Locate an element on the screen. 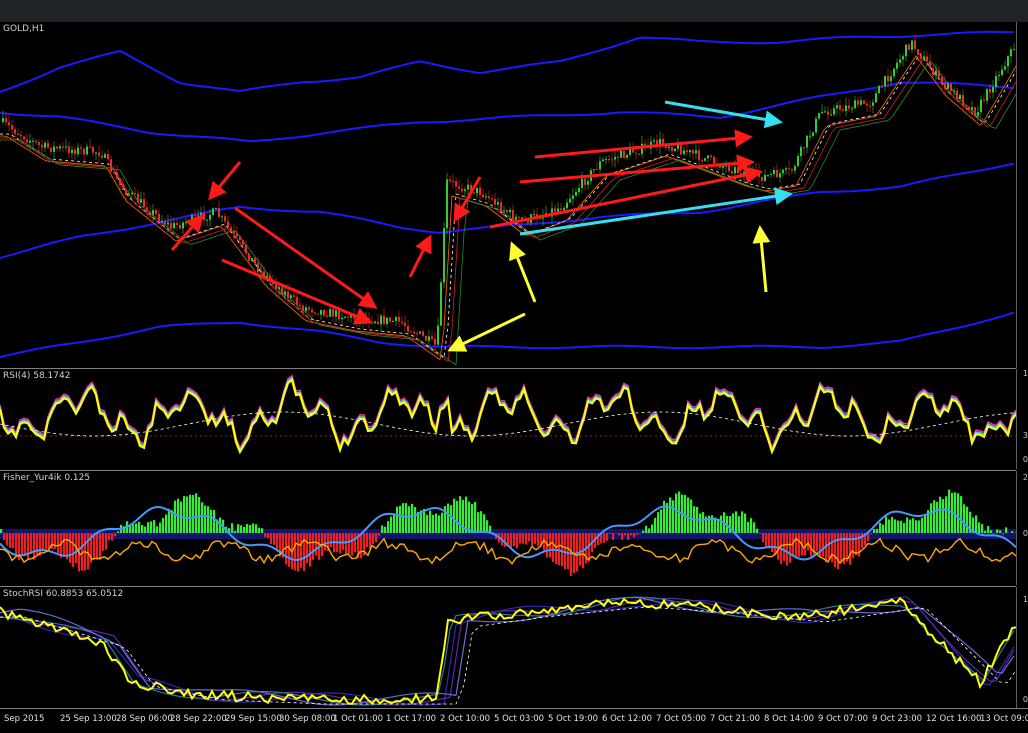  rsi-pane: RSI(4) 58.1742 is located at coordinates (508, 419).